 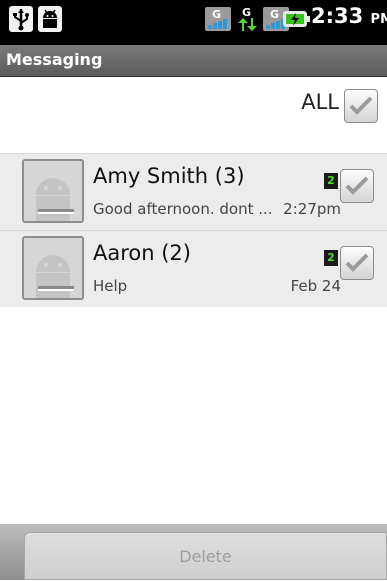 What do you see at coordinates (320, 102) in the screenshot?
I see `select-all-label: ALL` at bounding box center [320, 102].